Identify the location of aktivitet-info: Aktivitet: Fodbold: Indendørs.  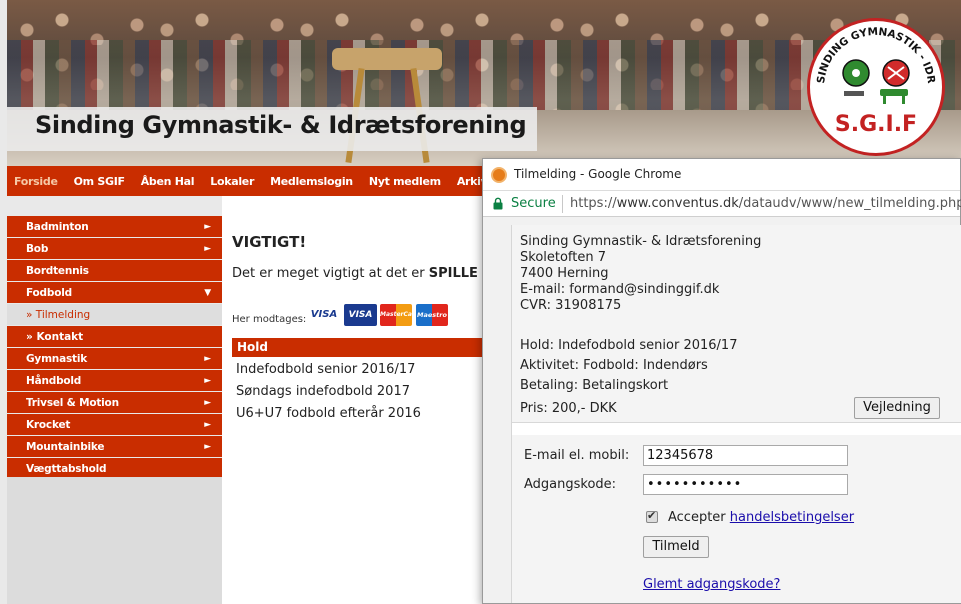
(614, 365).